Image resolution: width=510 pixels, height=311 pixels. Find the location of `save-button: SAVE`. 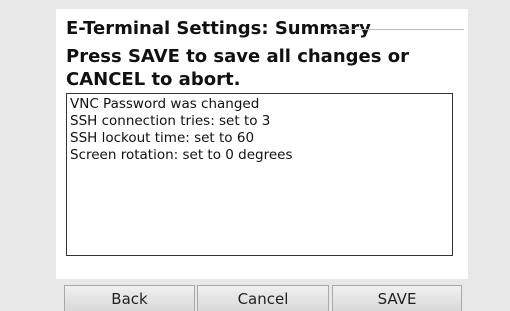

save-button: SAVE is located at coordinates (397, 298).